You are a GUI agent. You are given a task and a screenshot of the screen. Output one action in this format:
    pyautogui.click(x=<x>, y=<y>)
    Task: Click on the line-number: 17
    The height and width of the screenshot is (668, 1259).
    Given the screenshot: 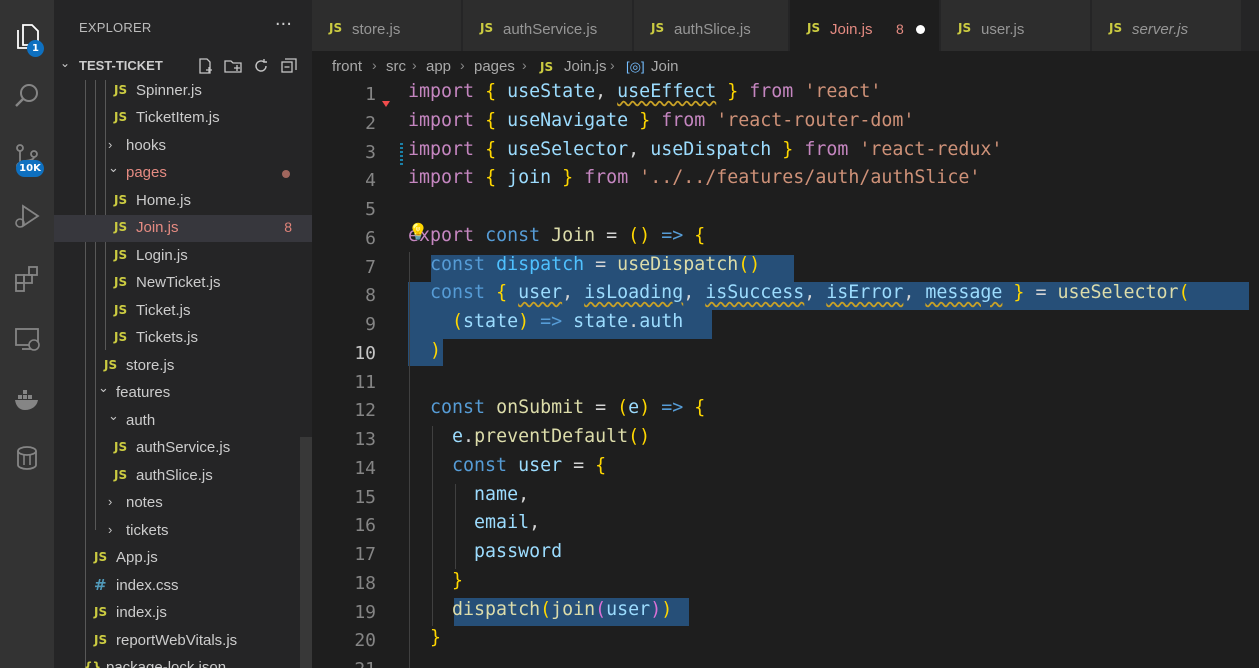 What is the action you would take?
    pyautogui.click(x=365, y=554)
    